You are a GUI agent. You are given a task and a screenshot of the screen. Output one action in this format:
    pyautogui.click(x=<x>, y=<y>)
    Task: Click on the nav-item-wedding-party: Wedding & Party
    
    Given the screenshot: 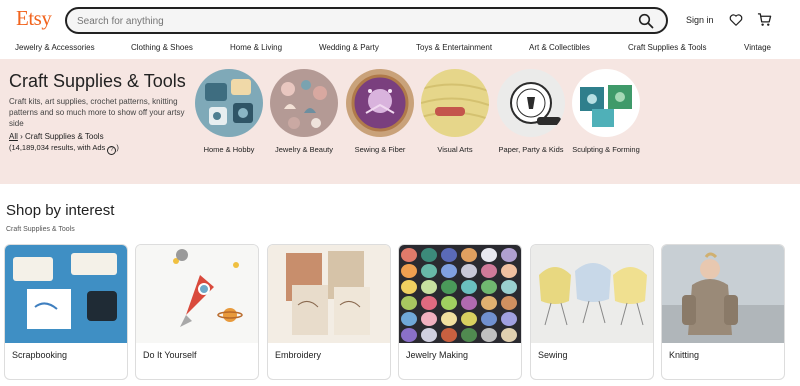 What is the action you would take?
    pyautogui.click(x=349, y=47)
    